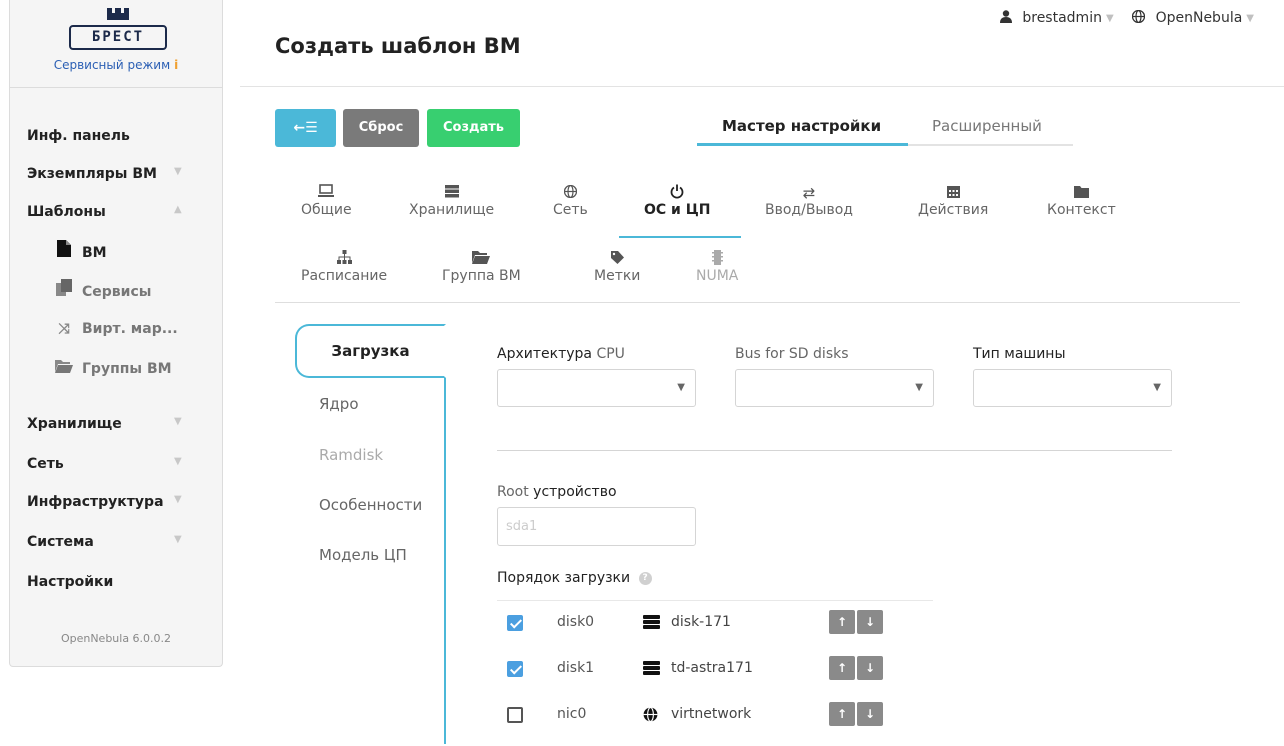  Describe the element at coordinates (112, 65) in the screenshot. I see `service-mode-text: Сервисный режим` at that location.